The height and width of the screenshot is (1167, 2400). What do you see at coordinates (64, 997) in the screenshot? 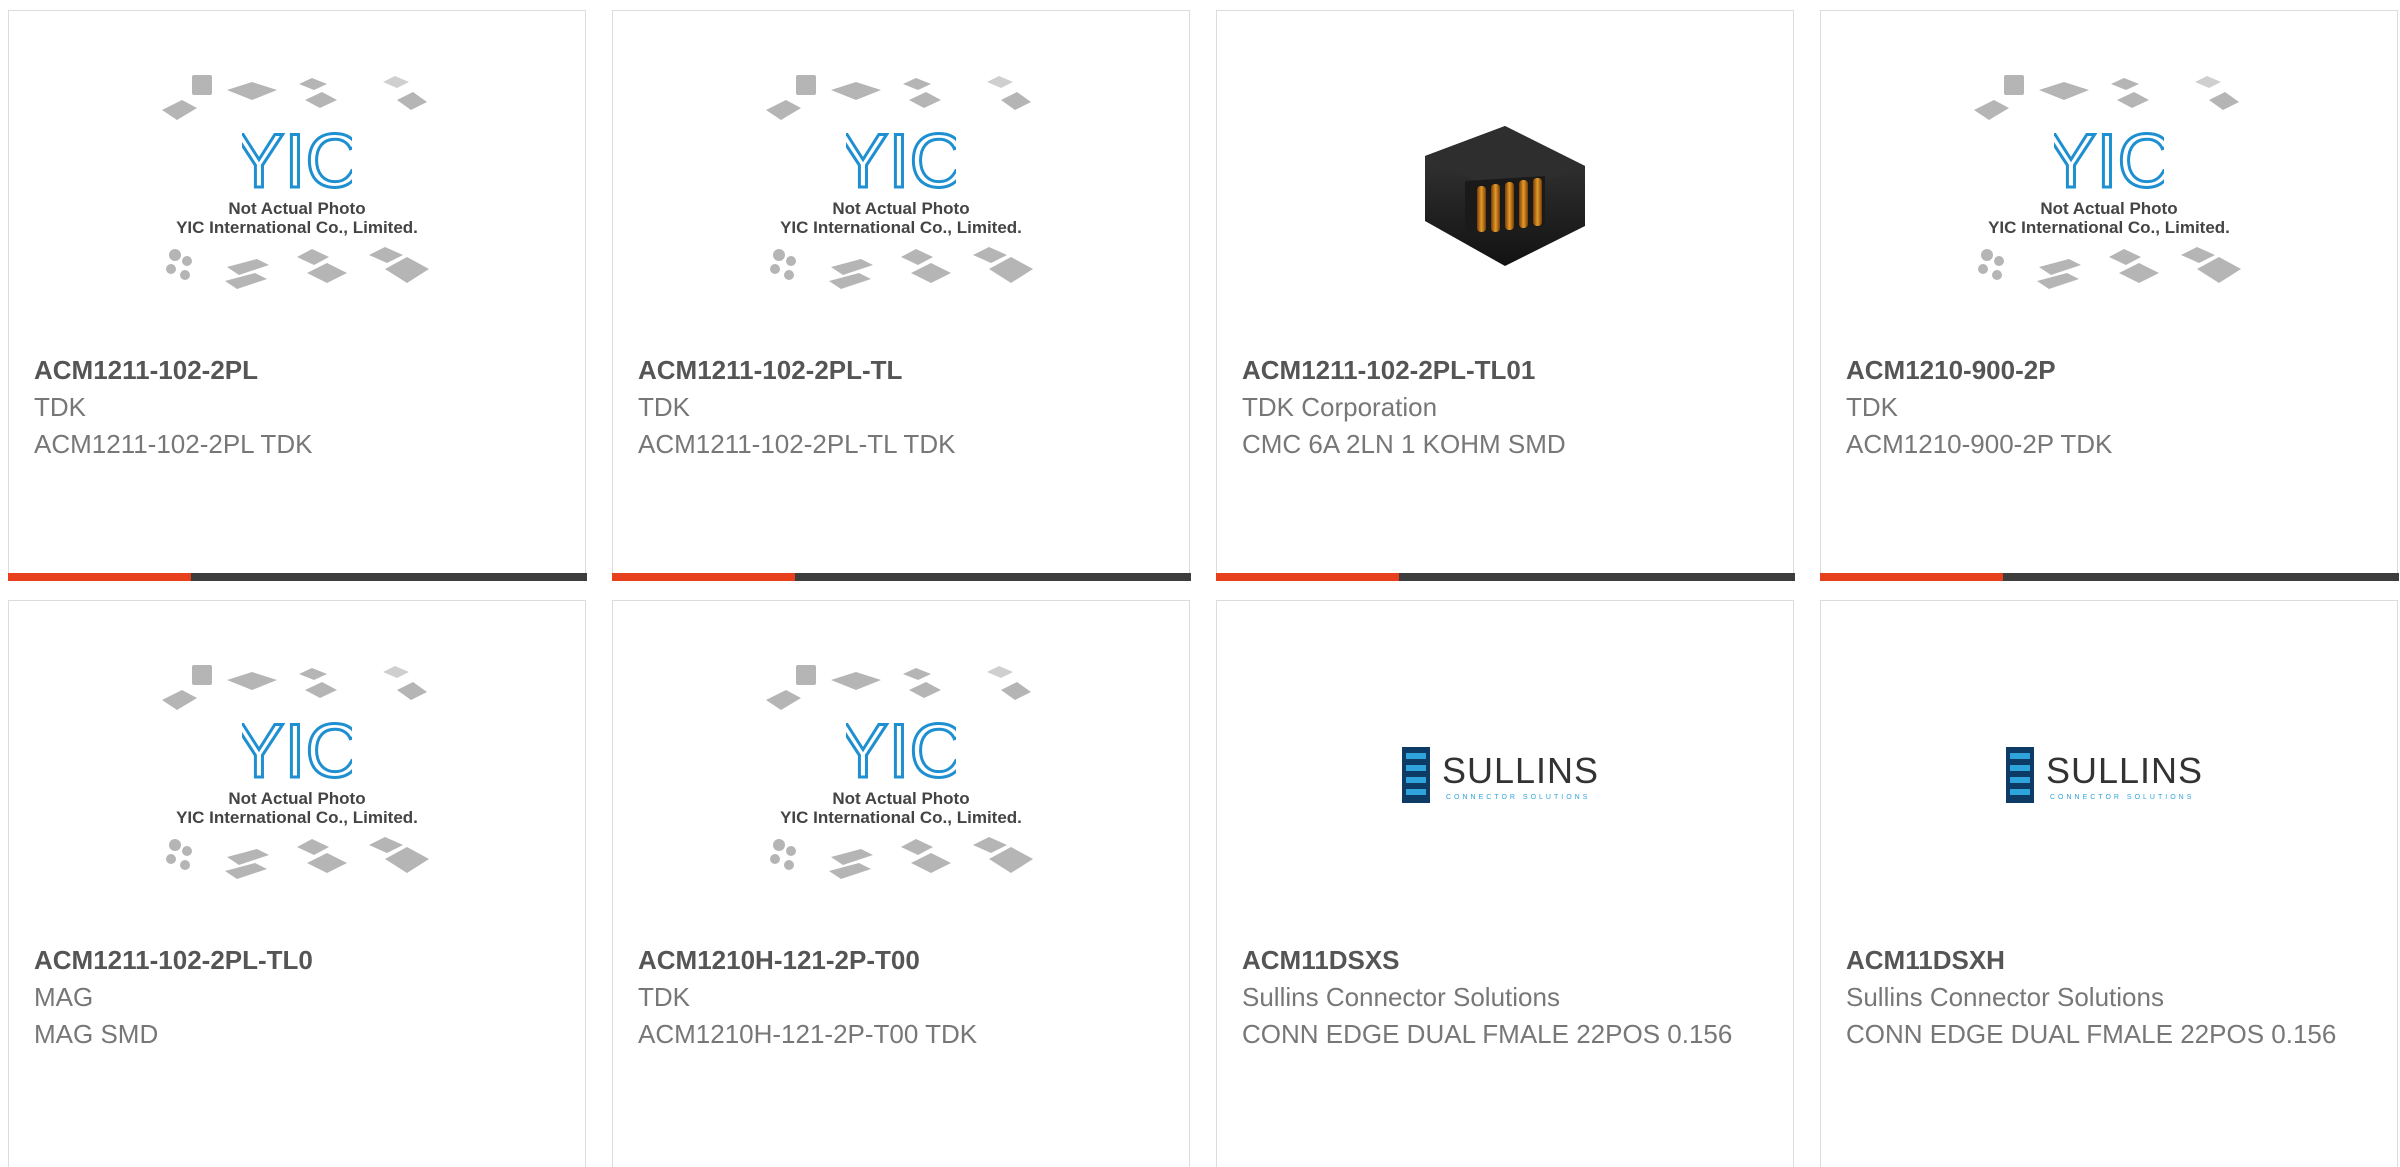
I see `manufacturer: MAG` at bounding box center [64, 997].